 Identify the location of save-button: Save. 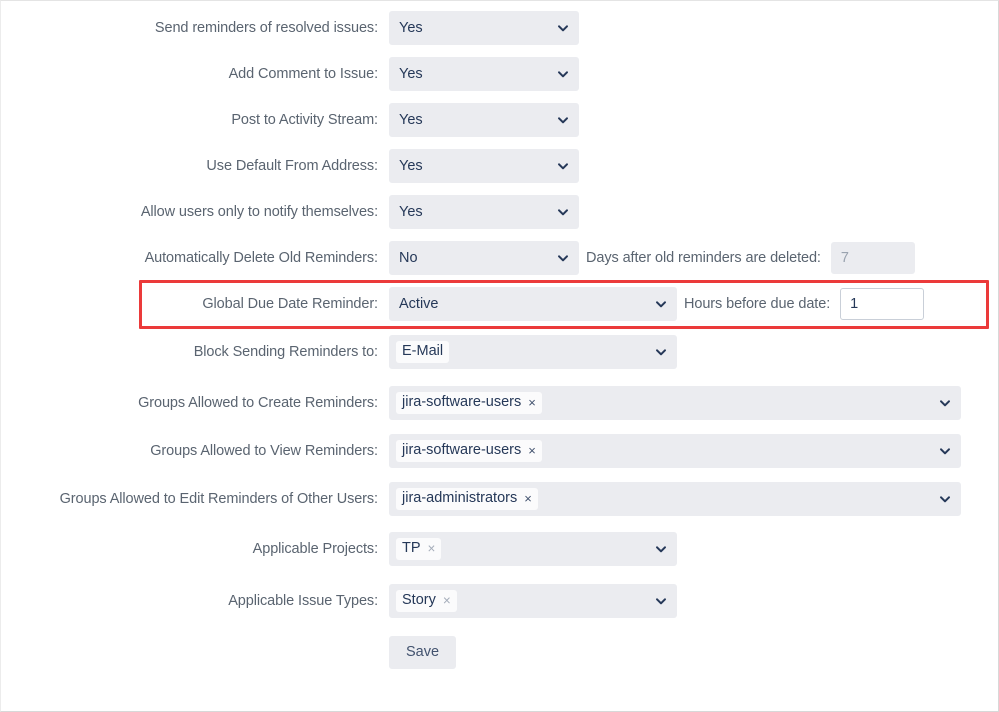
(423, 652).